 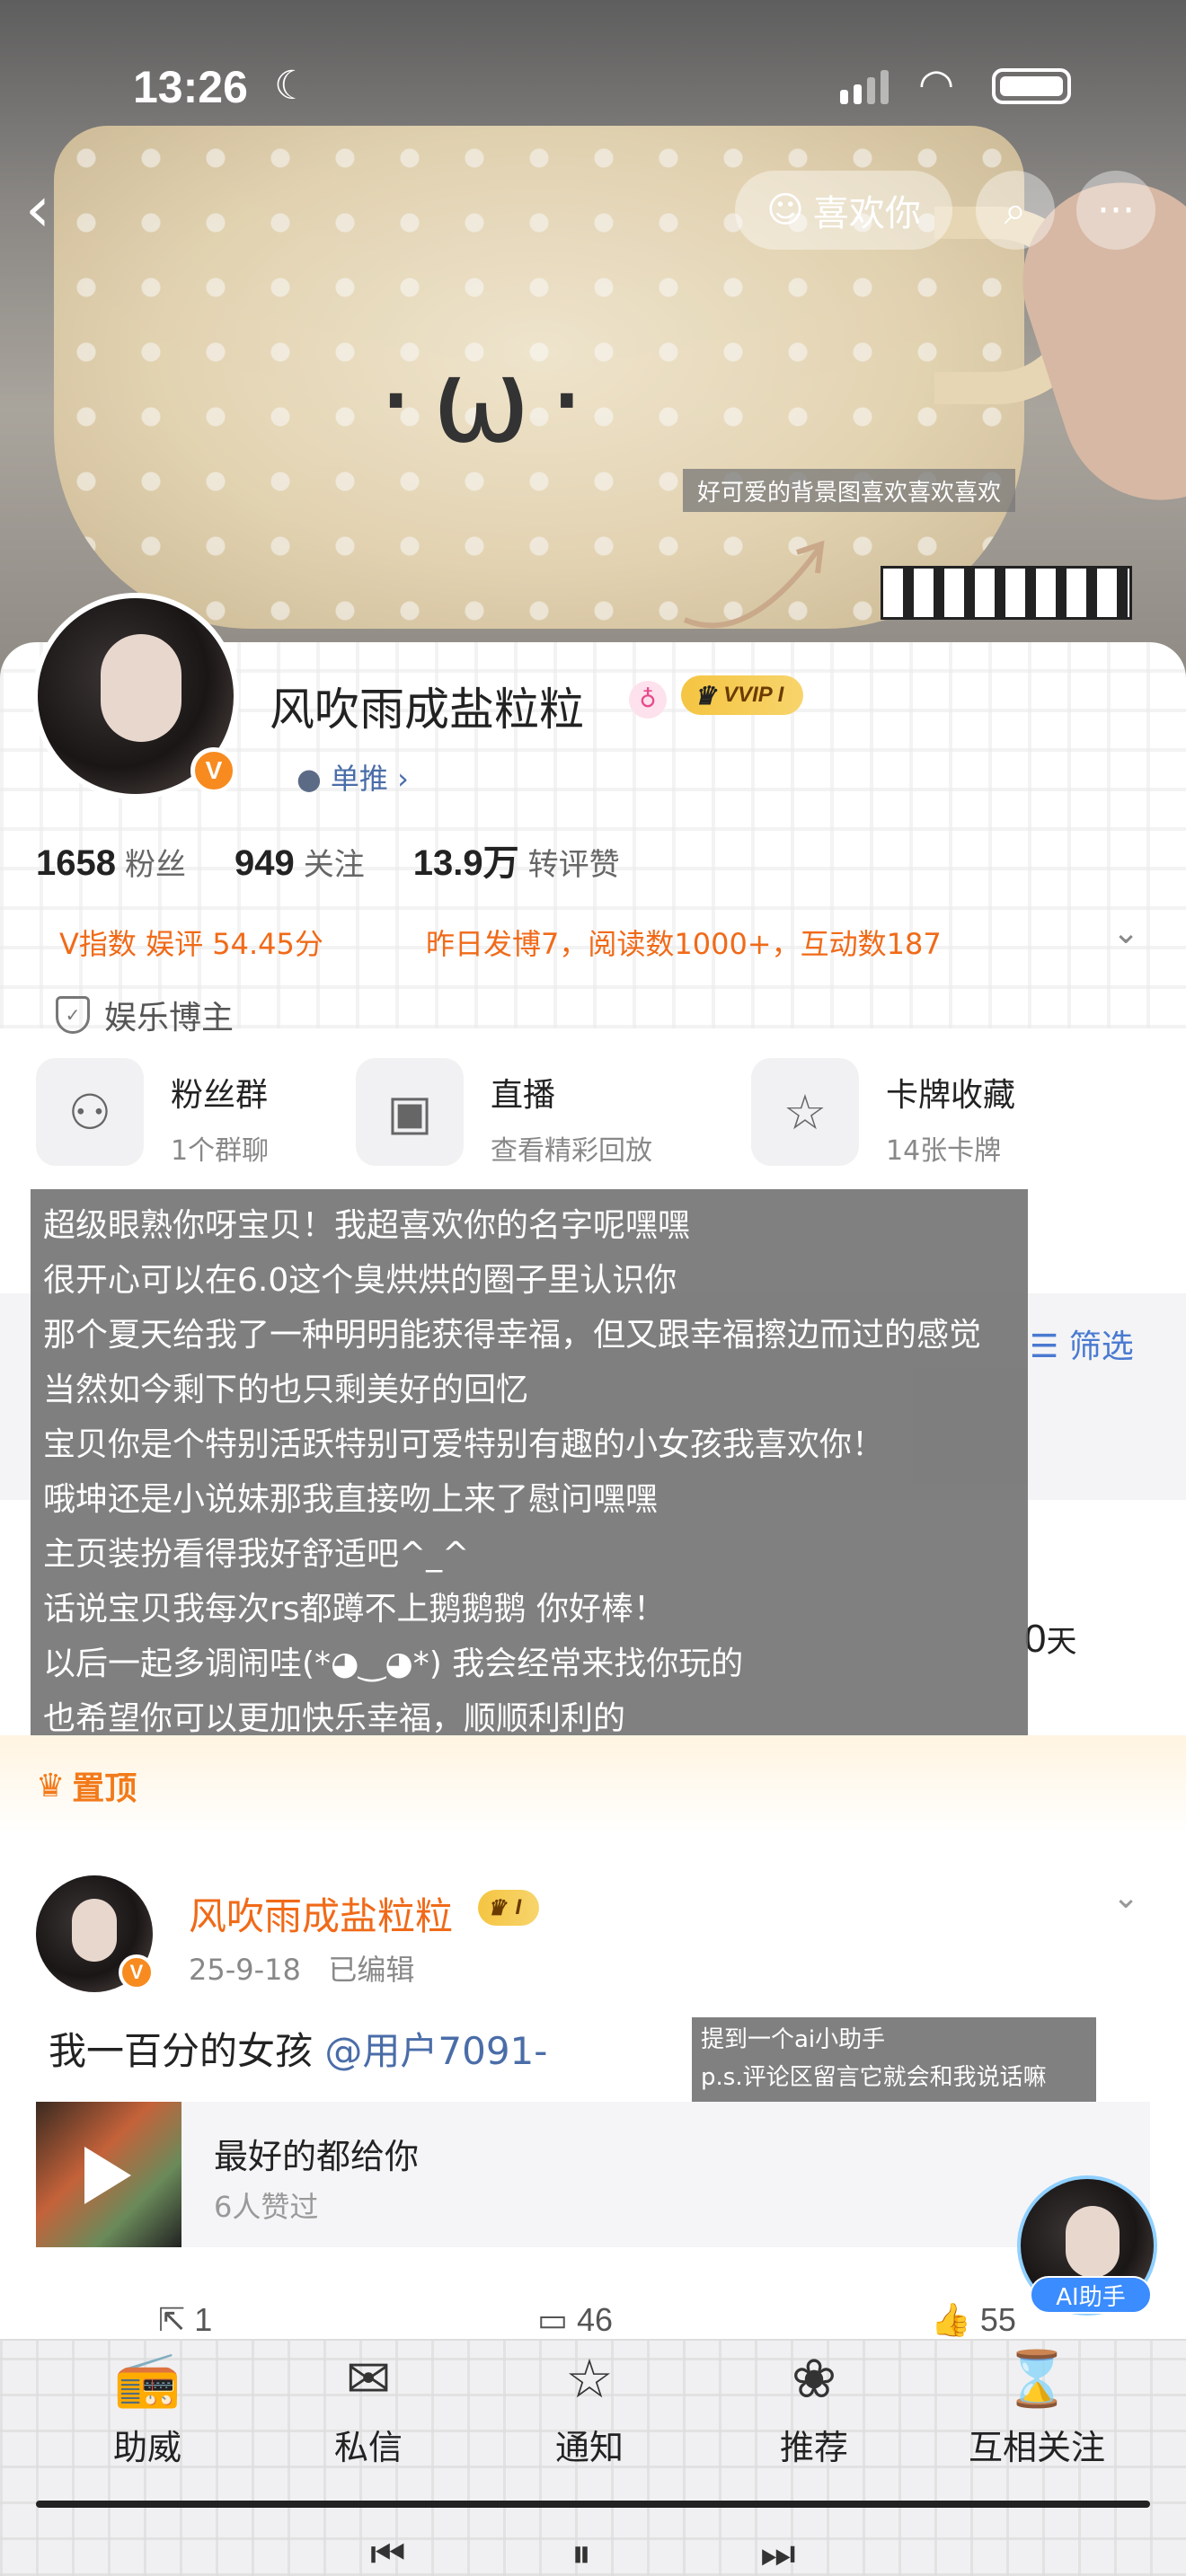 I want to click on category-label: 娱乐博主, so click(x=169, y=1018).